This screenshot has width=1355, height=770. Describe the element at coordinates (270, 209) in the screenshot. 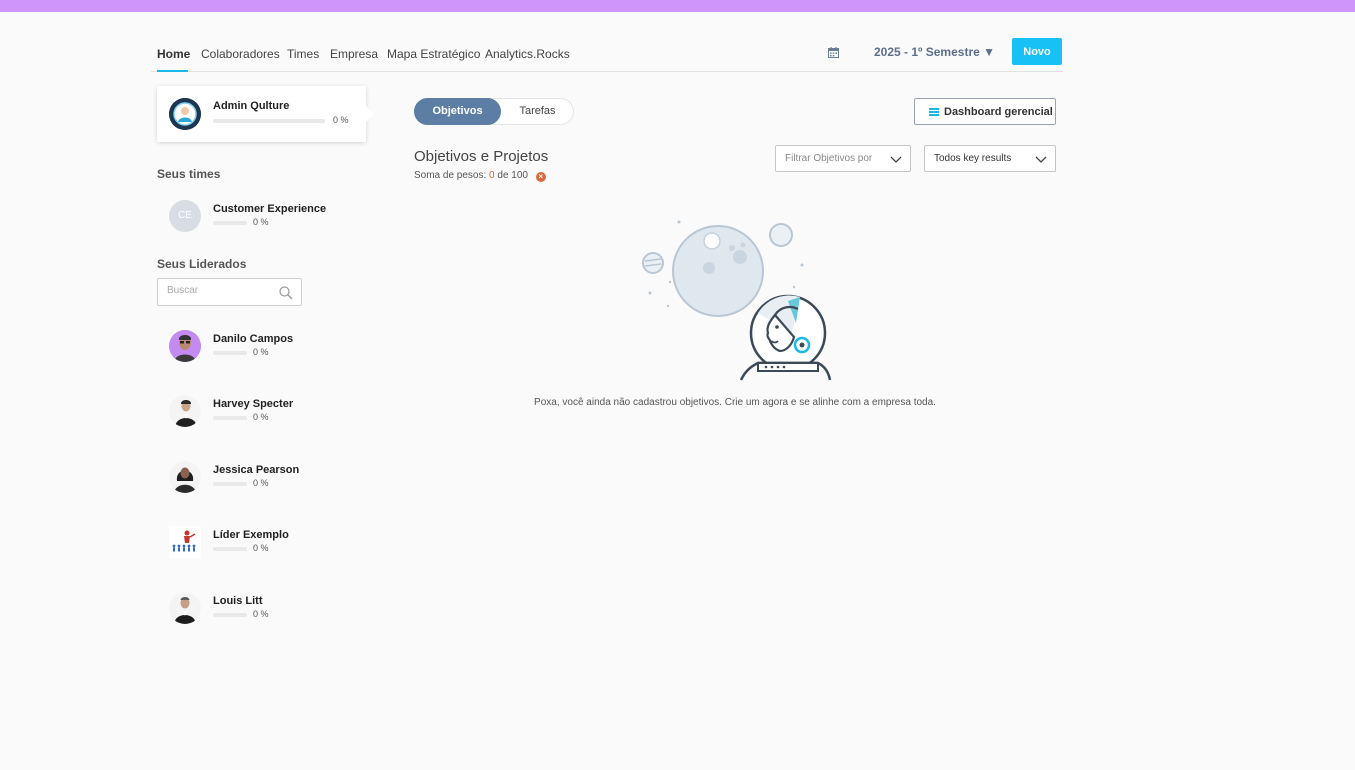

I see `team-name: Customer Experience` at that location.